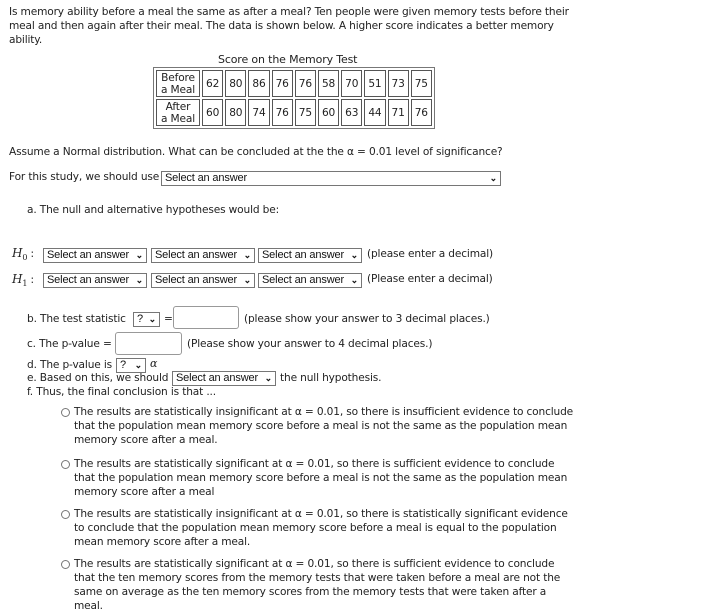 This screenshot has width=724, height=613. What do you see at coordinates (131, 365) in the screenshot?
I see `p-value-comparison-select: ? ⌄` at bounding box center [131, 365].